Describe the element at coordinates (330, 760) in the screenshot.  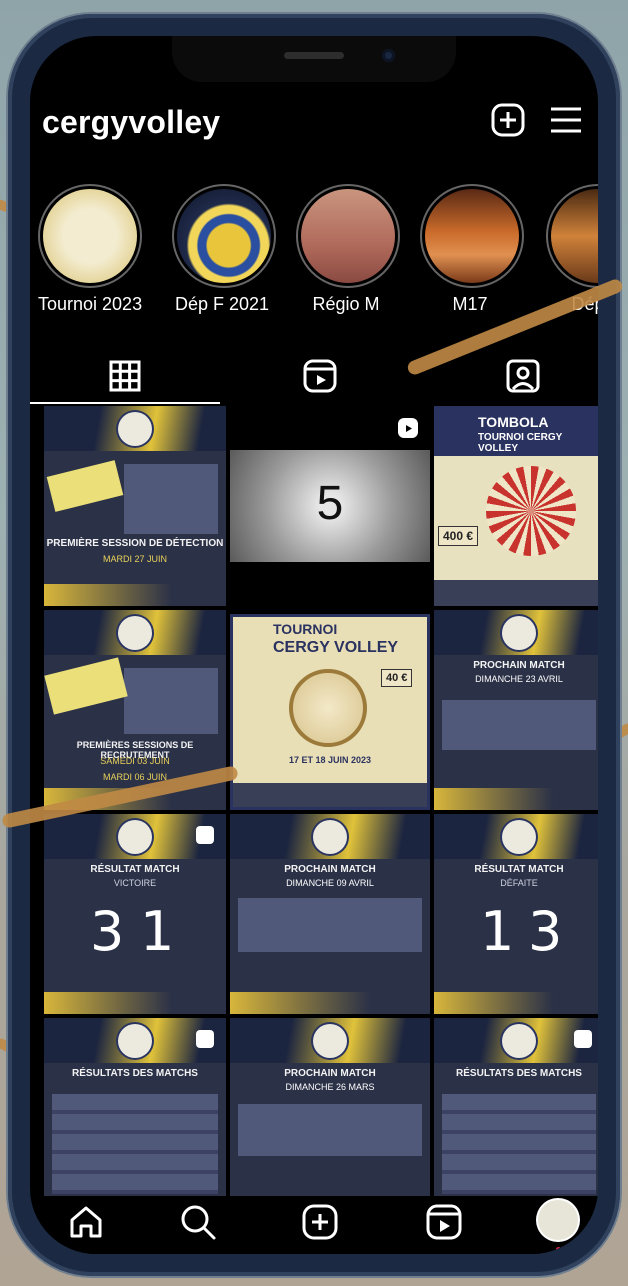
I see `post-date: 17 ET 18 JUIN 2023` at that location.